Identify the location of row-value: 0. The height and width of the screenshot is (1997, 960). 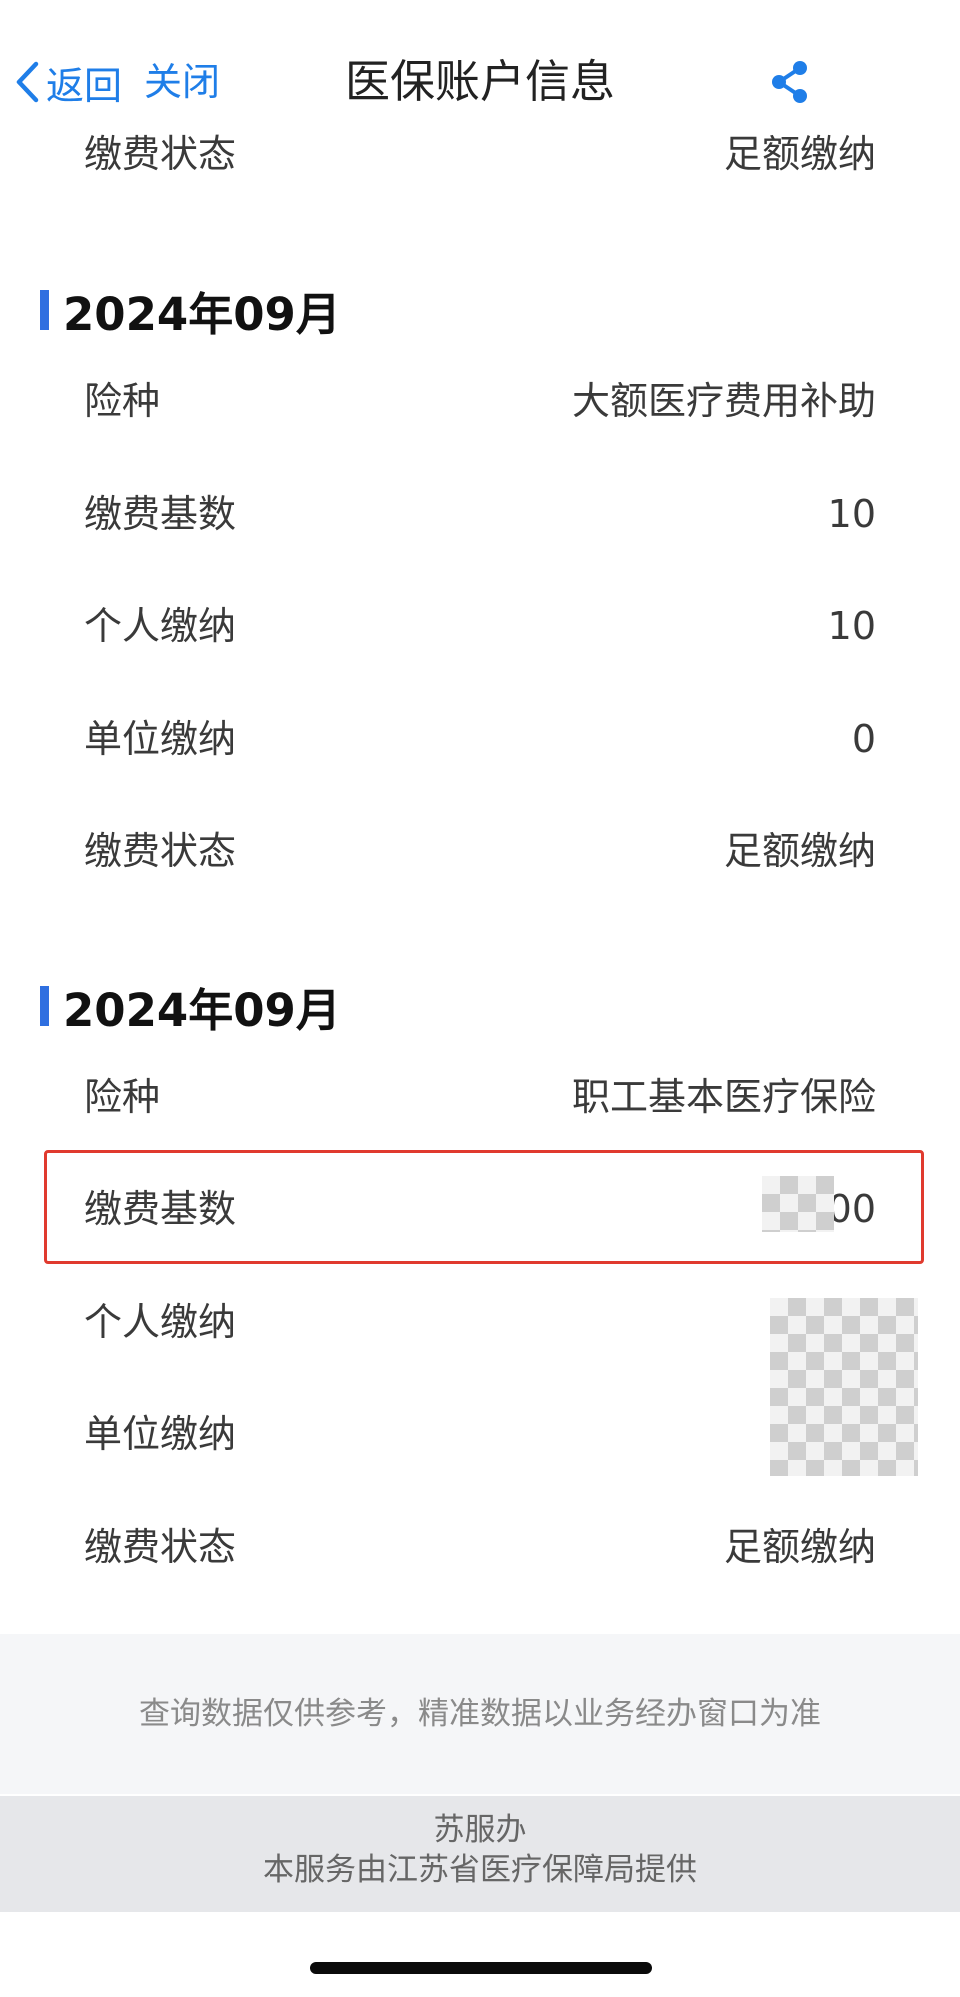
(863, 739).